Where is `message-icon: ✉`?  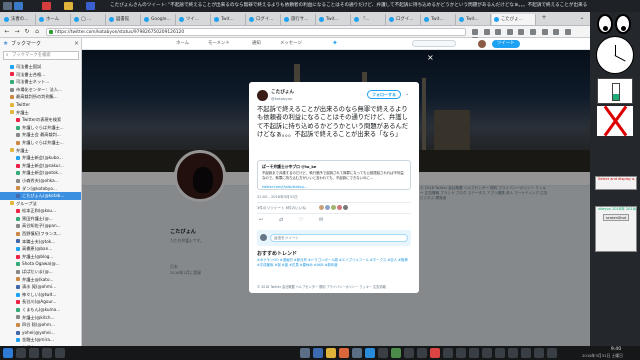
message-icon: ✉ is located at coordinates (321, 220).